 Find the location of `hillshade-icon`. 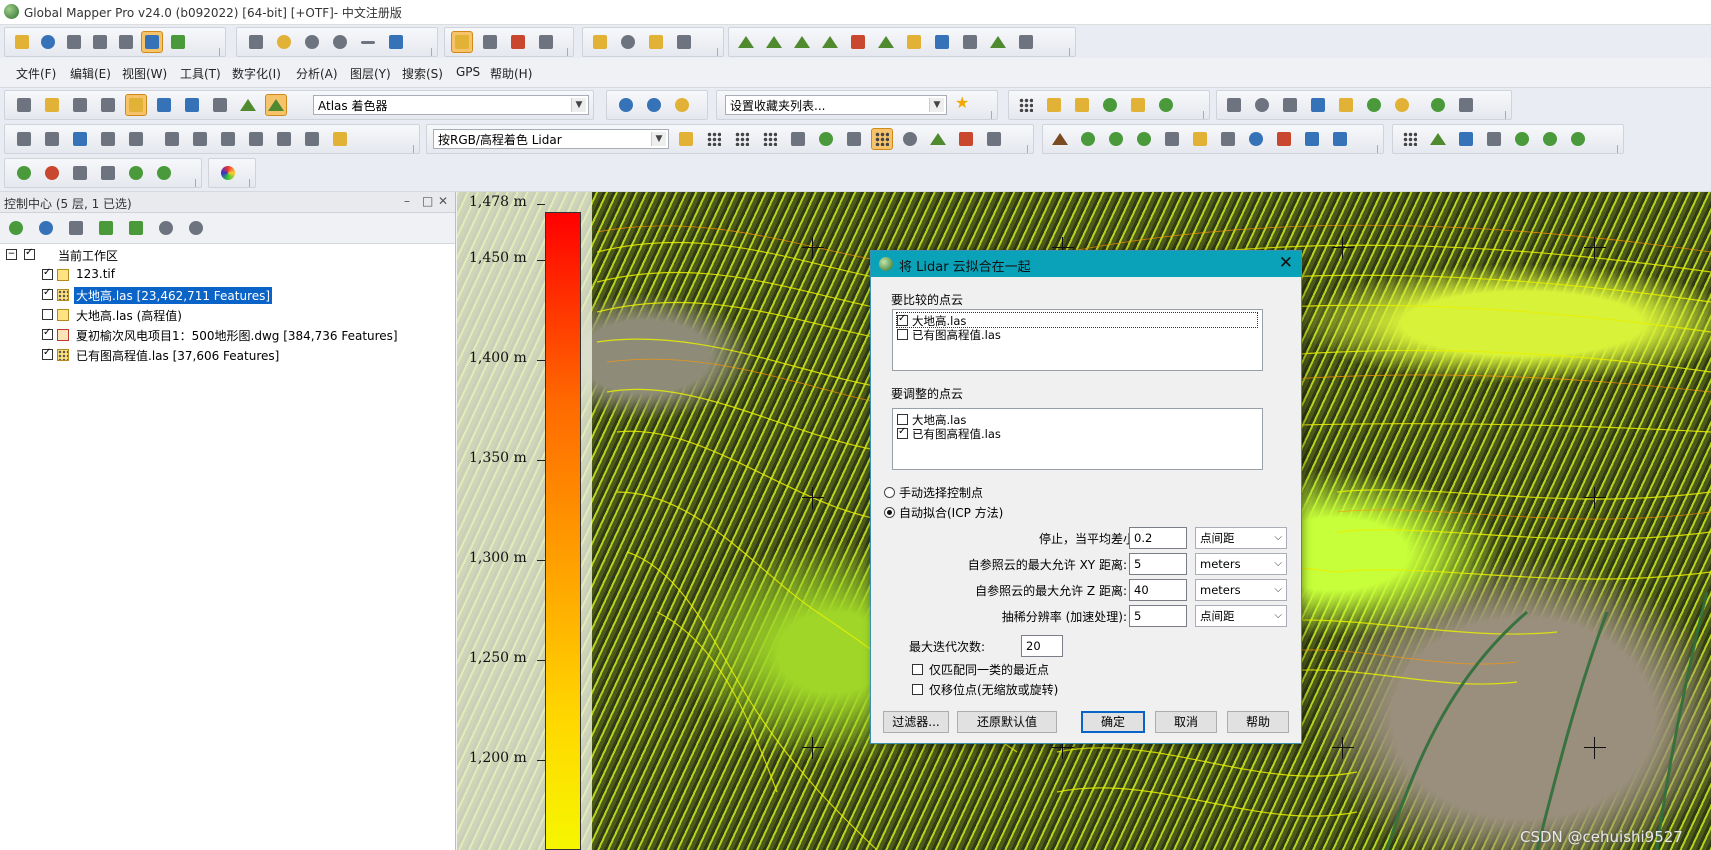

hillshade-icon is located at coordinates (136, 105).